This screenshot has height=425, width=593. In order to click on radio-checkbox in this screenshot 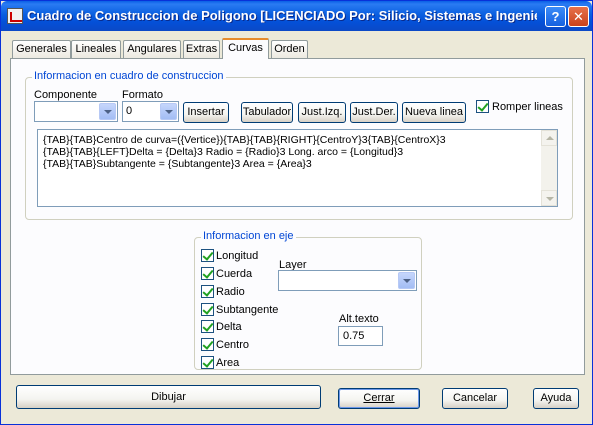, I will do `click(207, 291)`.